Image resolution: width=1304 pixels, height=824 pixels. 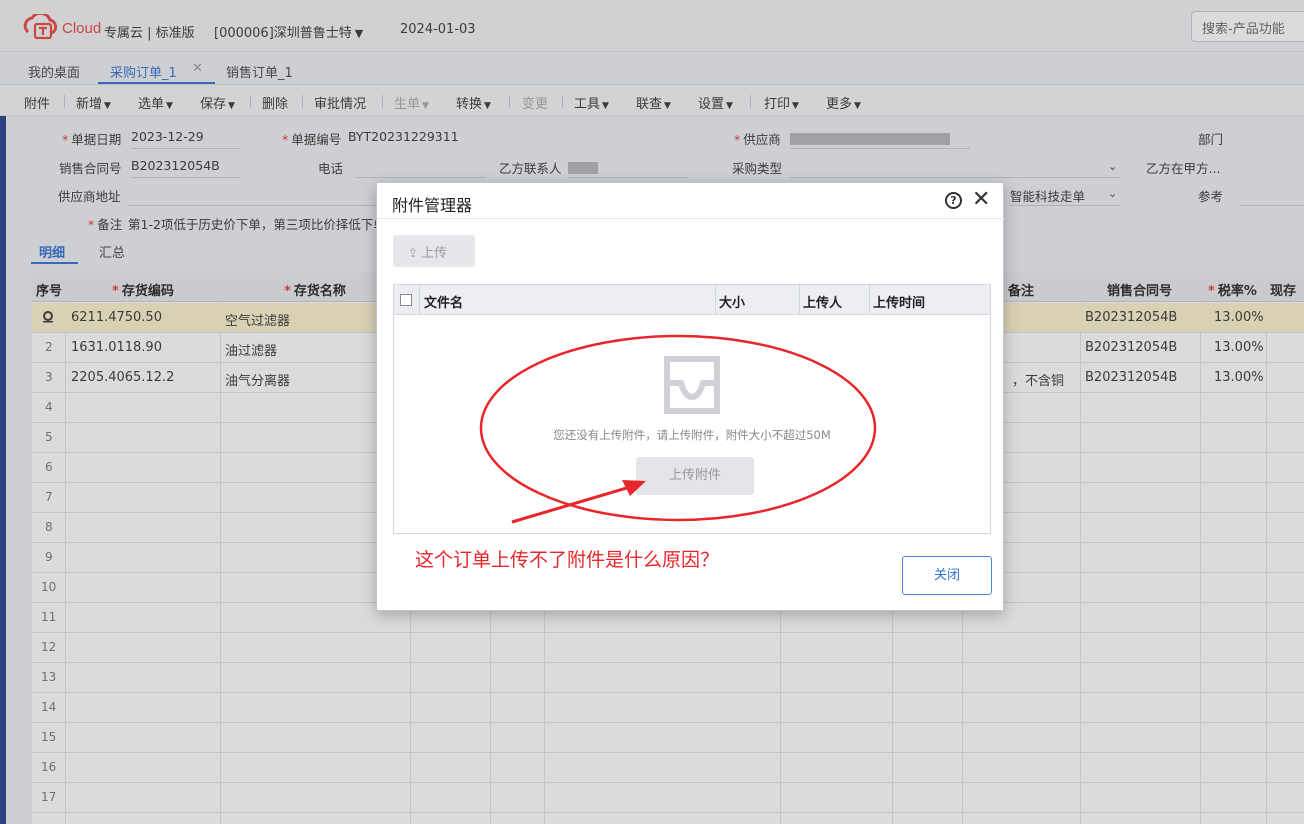 I want to click on upload-button: ⇪ 上传, so click(x=434, y=251).